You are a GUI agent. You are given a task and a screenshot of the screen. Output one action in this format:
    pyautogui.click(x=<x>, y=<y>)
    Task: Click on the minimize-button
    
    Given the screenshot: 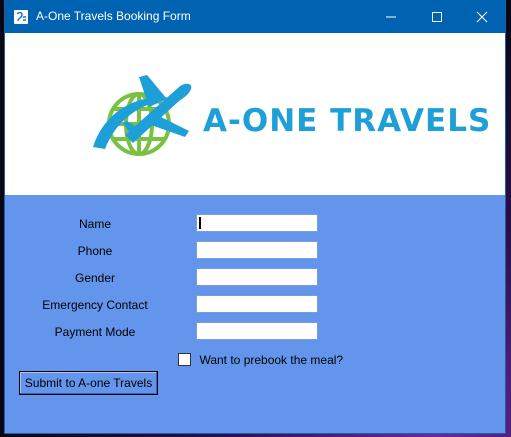 What is the action you would take?
    pyautogui.click(x=391, y=16)
    